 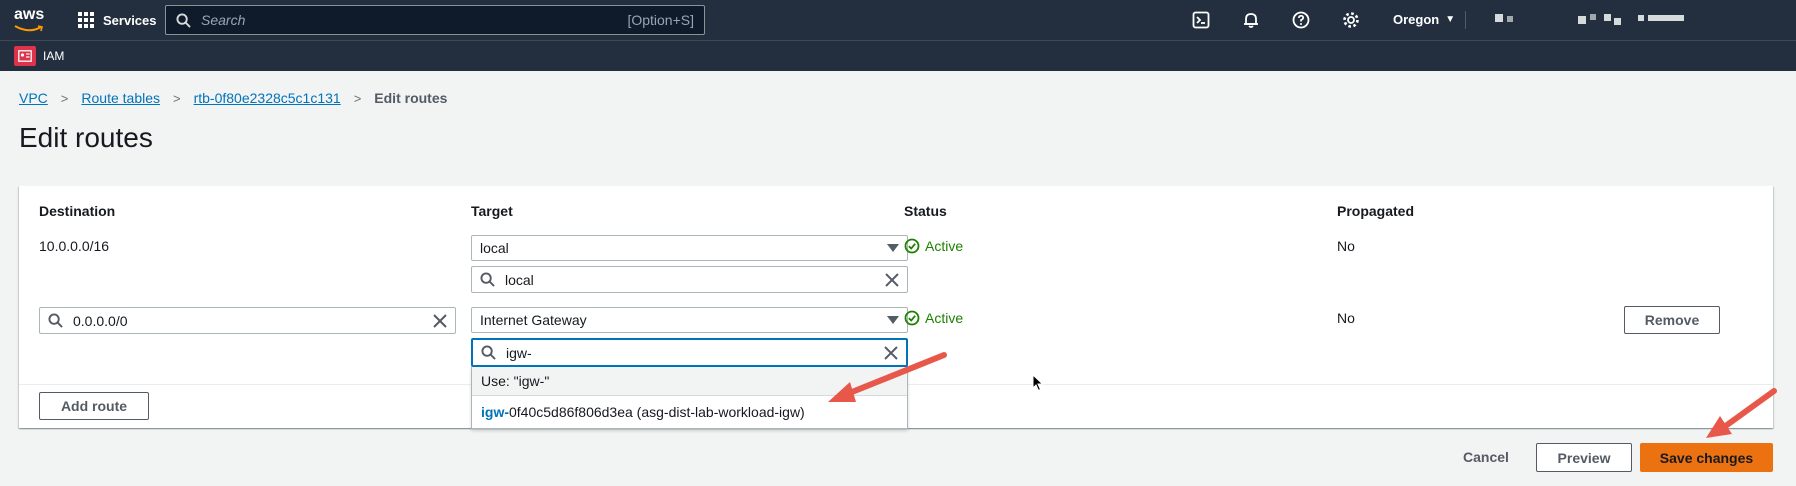 What do you see at coordinates (925, 211) in the screenshot?
I see `header-status: Status` at bounding box center [925, 211].